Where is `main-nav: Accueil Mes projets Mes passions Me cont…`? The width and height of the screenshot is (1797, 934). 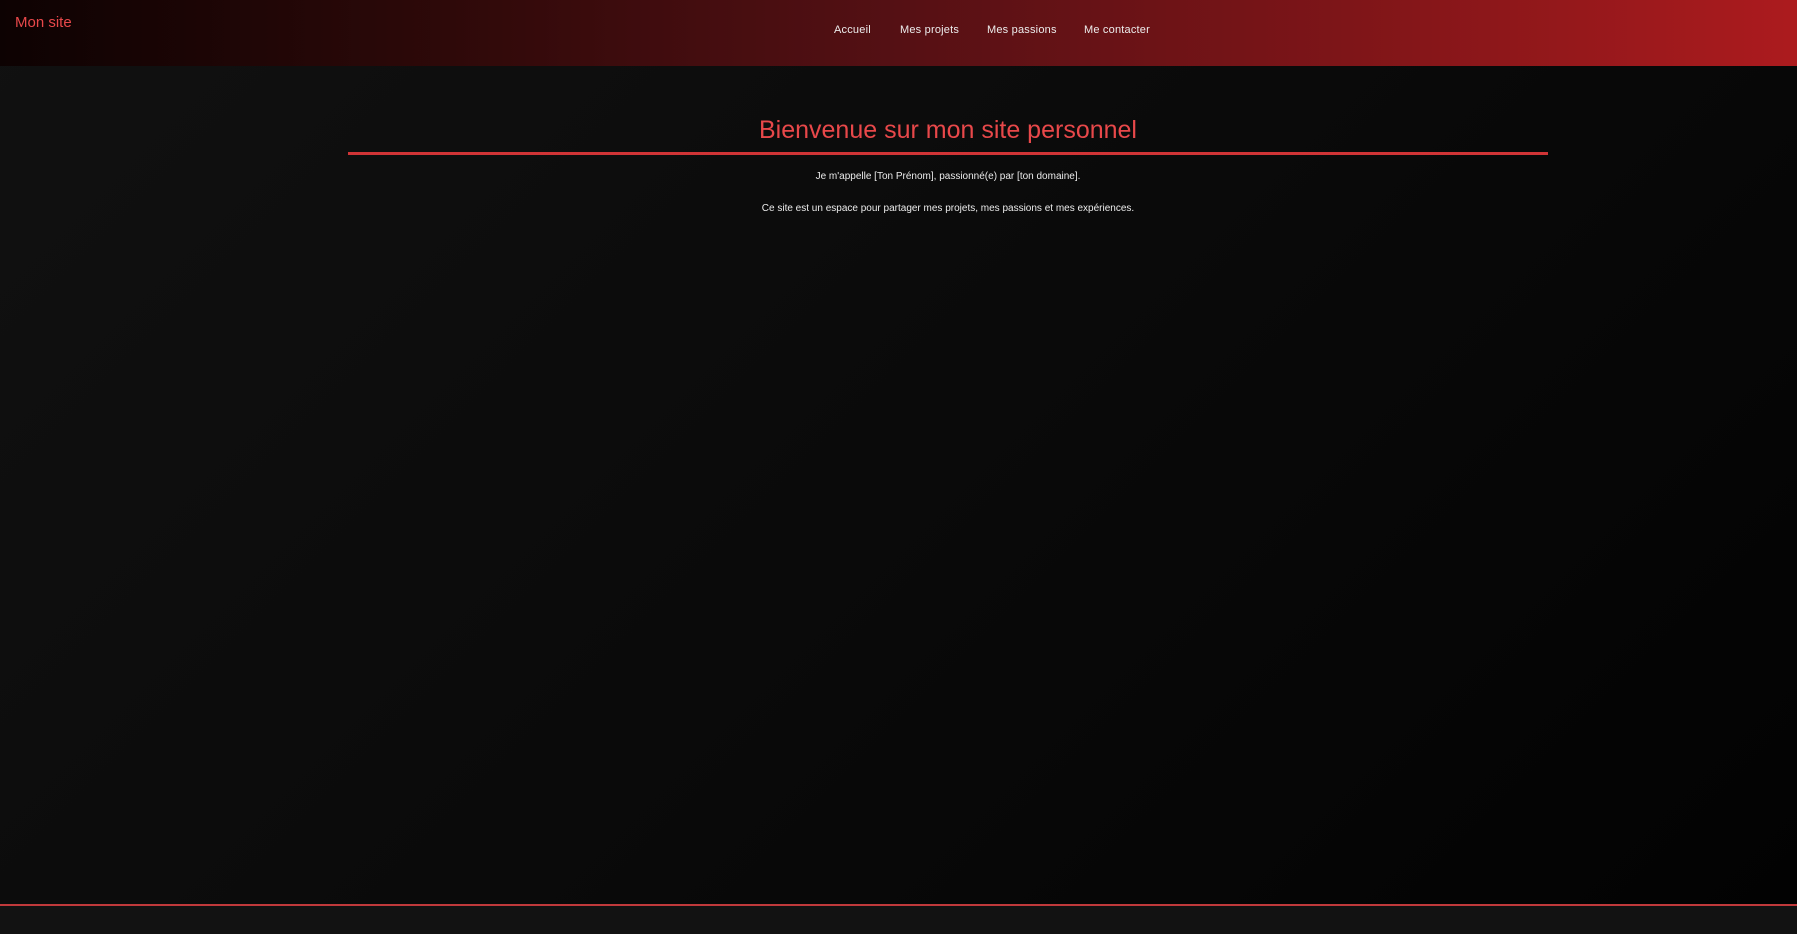 main-nav: Accueil Mes projets Mes passions Me cont… is located at coordinates (898, 30).